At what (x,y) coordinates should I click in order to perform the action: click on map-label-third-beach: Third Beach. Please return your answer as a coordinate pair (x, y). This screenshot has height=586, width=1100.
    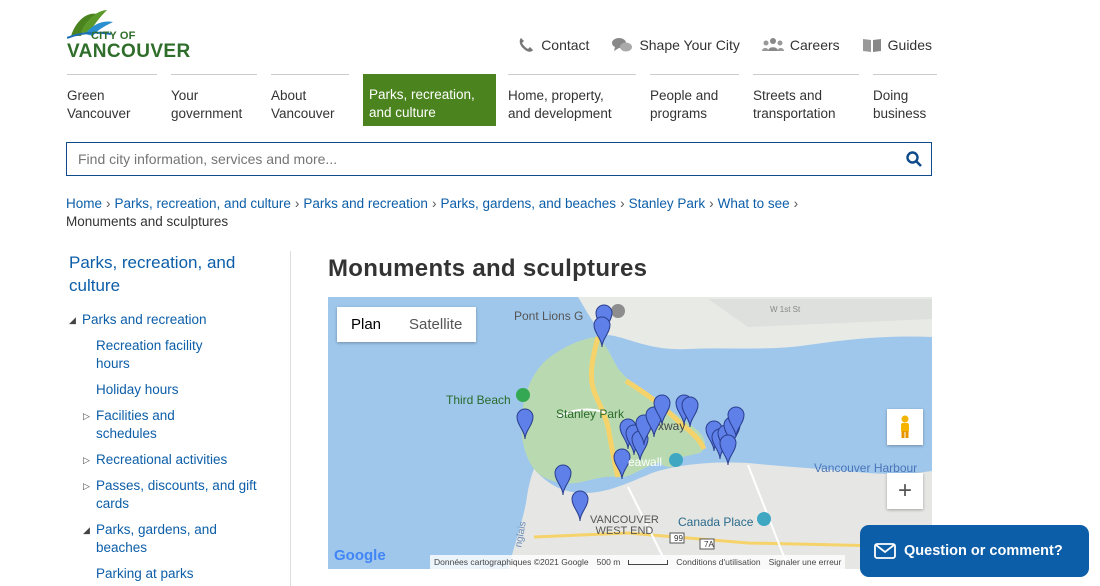
    Looking at the image, I should click on (478, 400).